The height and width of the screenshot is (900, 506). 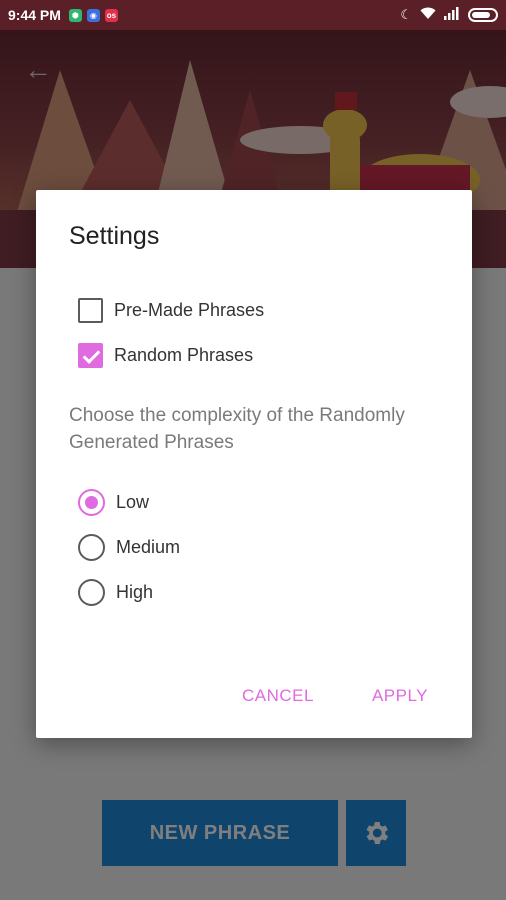 I want to click on checkbox-checked, so click(x=90, y=355).